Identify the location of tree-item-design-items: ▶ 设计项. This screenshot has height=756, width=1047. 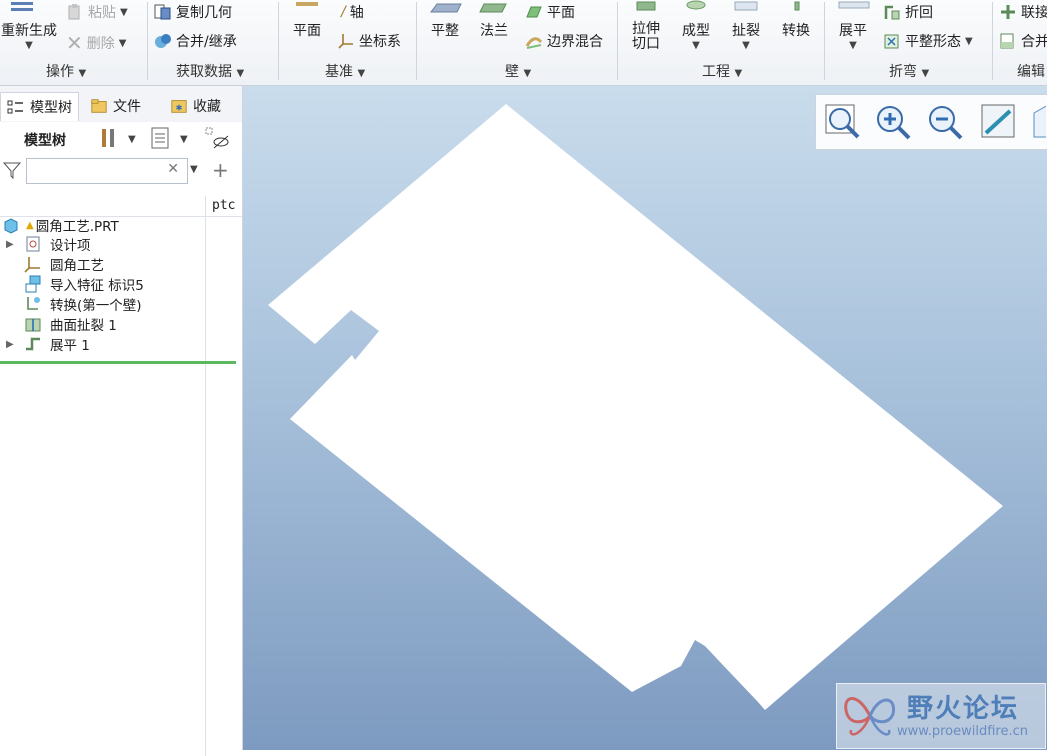
(48, 244).